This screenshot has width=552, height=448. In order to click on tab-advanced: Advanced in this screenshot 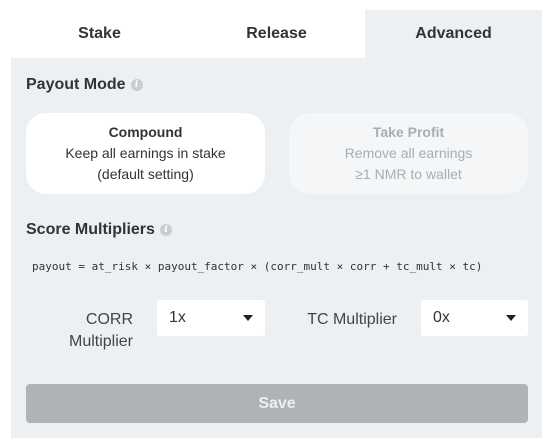, I will do `click(453, 34)`.